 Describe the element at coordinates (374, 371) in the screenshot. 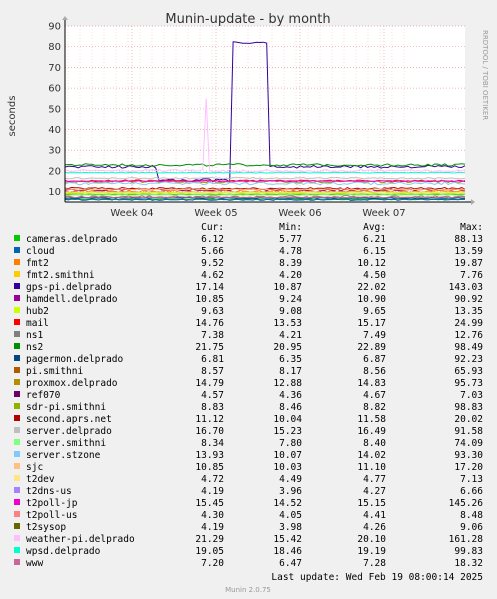

I see `legend-value-avg: 8.56` at that location.